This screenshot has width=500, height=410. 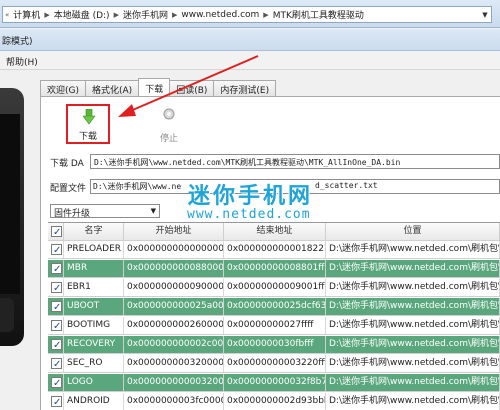 I want to click on scatter-file-path: D:\迷你手机网\www.ne, so click(x=137, y=186).